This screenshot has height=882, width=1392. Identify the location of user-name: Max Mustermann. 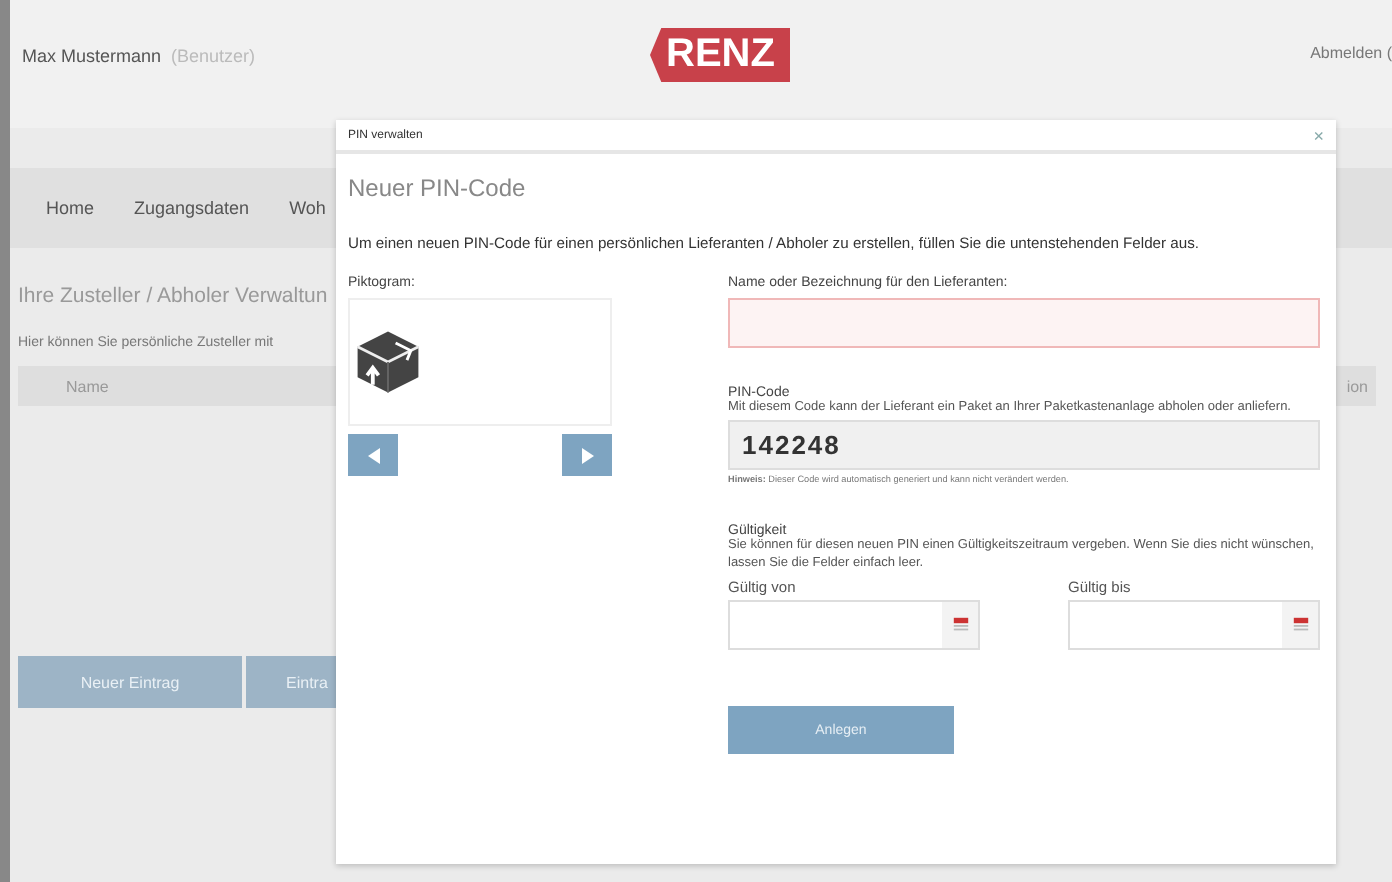
(92, 56).